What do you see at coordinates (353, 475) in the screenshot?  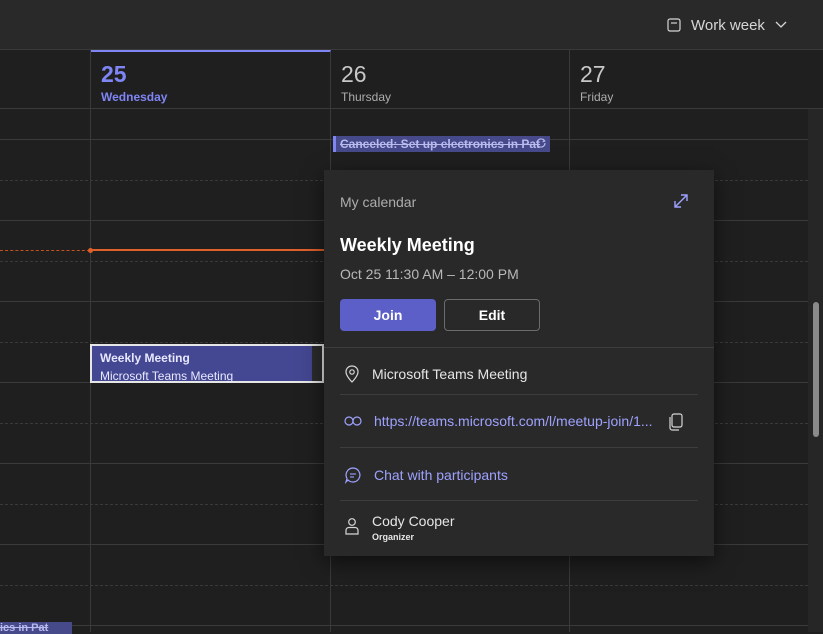 I see `chat-icon` at bounding box center [353, 475].